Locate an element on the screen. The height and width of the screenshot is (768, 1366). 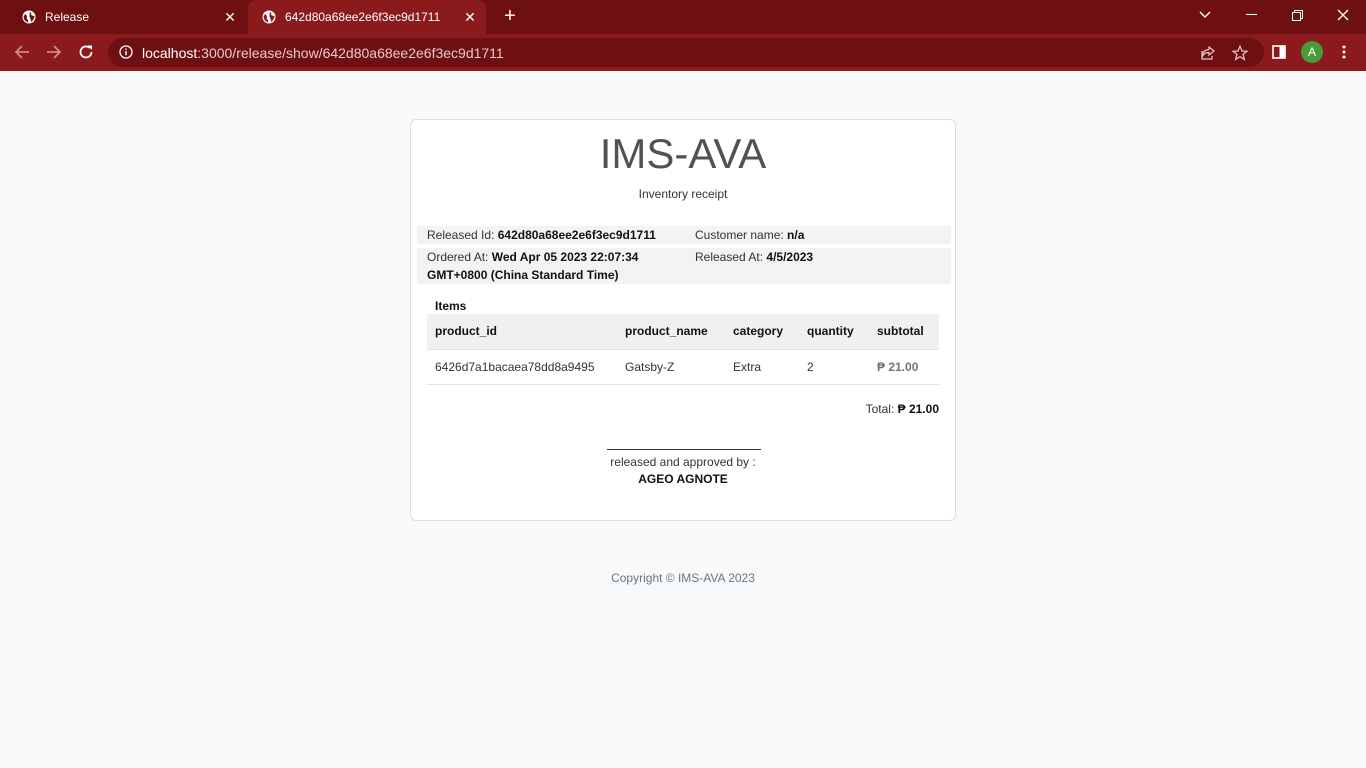
more-vertical-icon is located at coordinates (1344, 52).